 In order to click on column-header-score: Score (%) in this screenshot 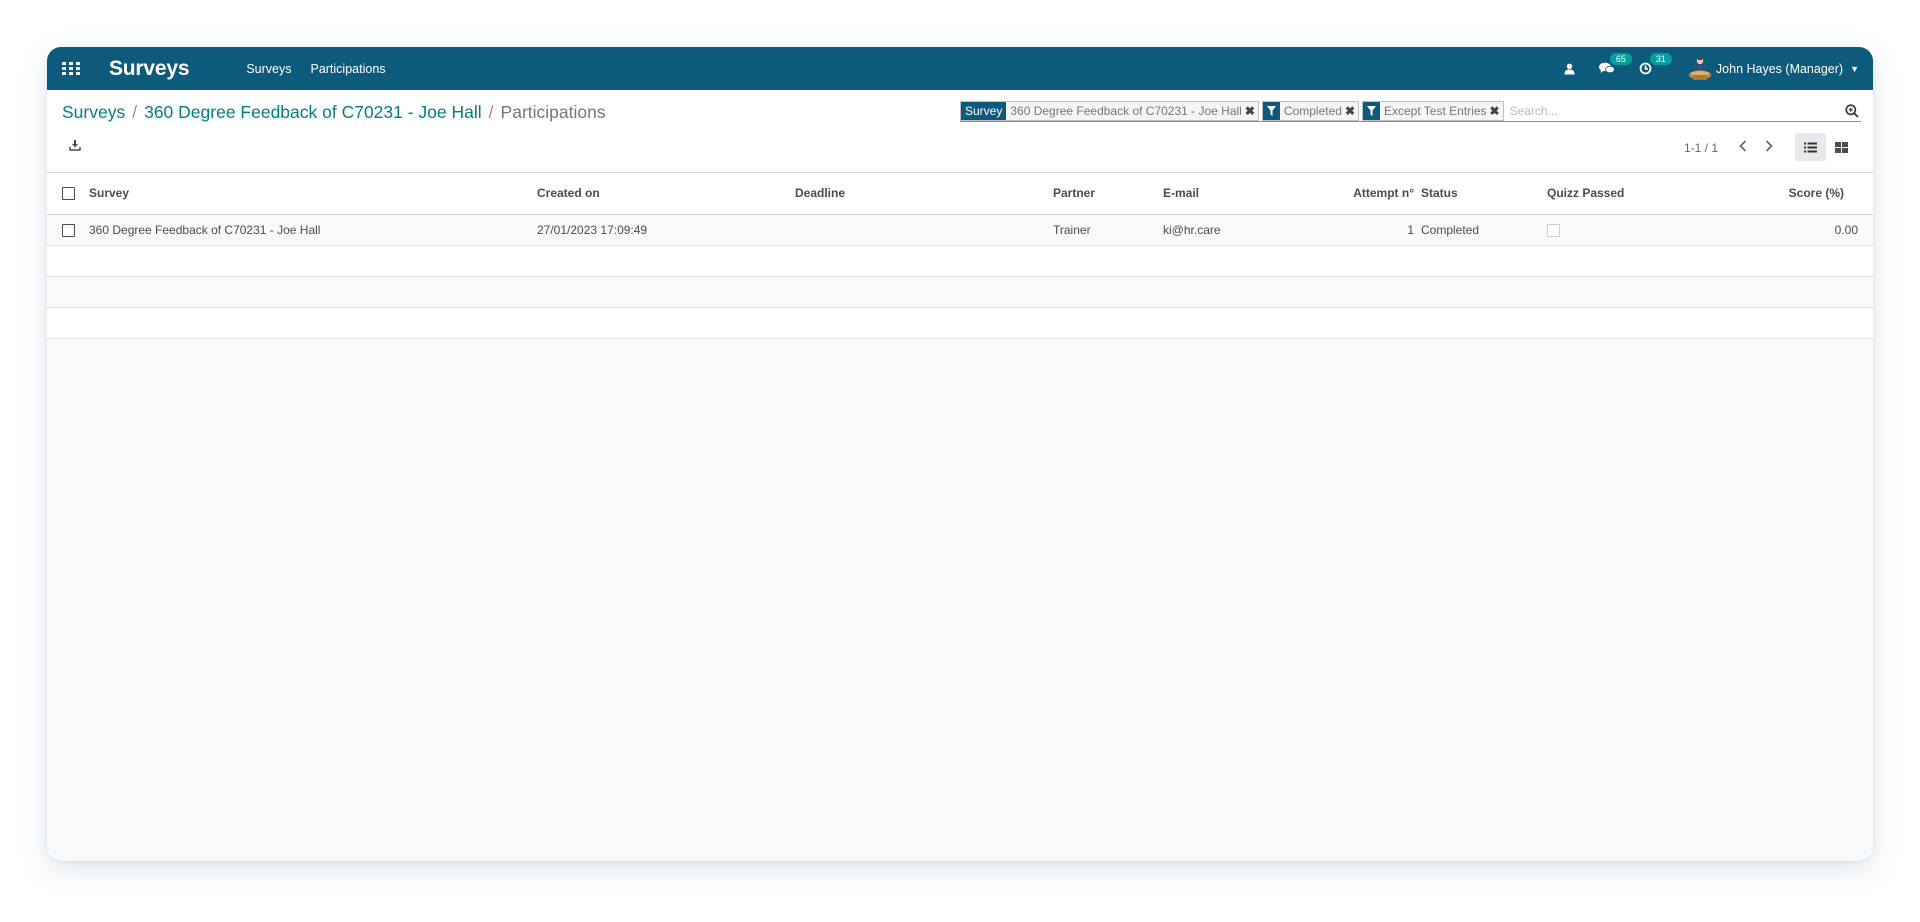, I will do `click(1820, 194)`.